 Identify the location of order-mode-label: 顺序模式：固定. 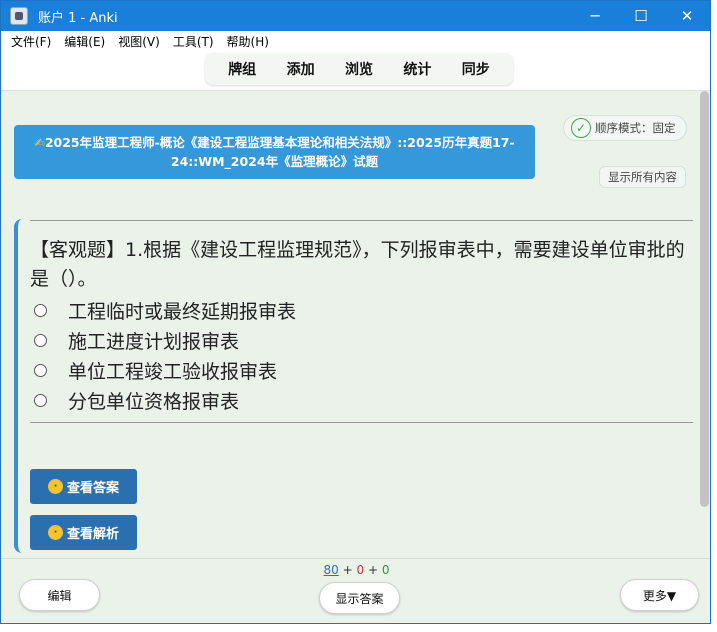
(635, 128).